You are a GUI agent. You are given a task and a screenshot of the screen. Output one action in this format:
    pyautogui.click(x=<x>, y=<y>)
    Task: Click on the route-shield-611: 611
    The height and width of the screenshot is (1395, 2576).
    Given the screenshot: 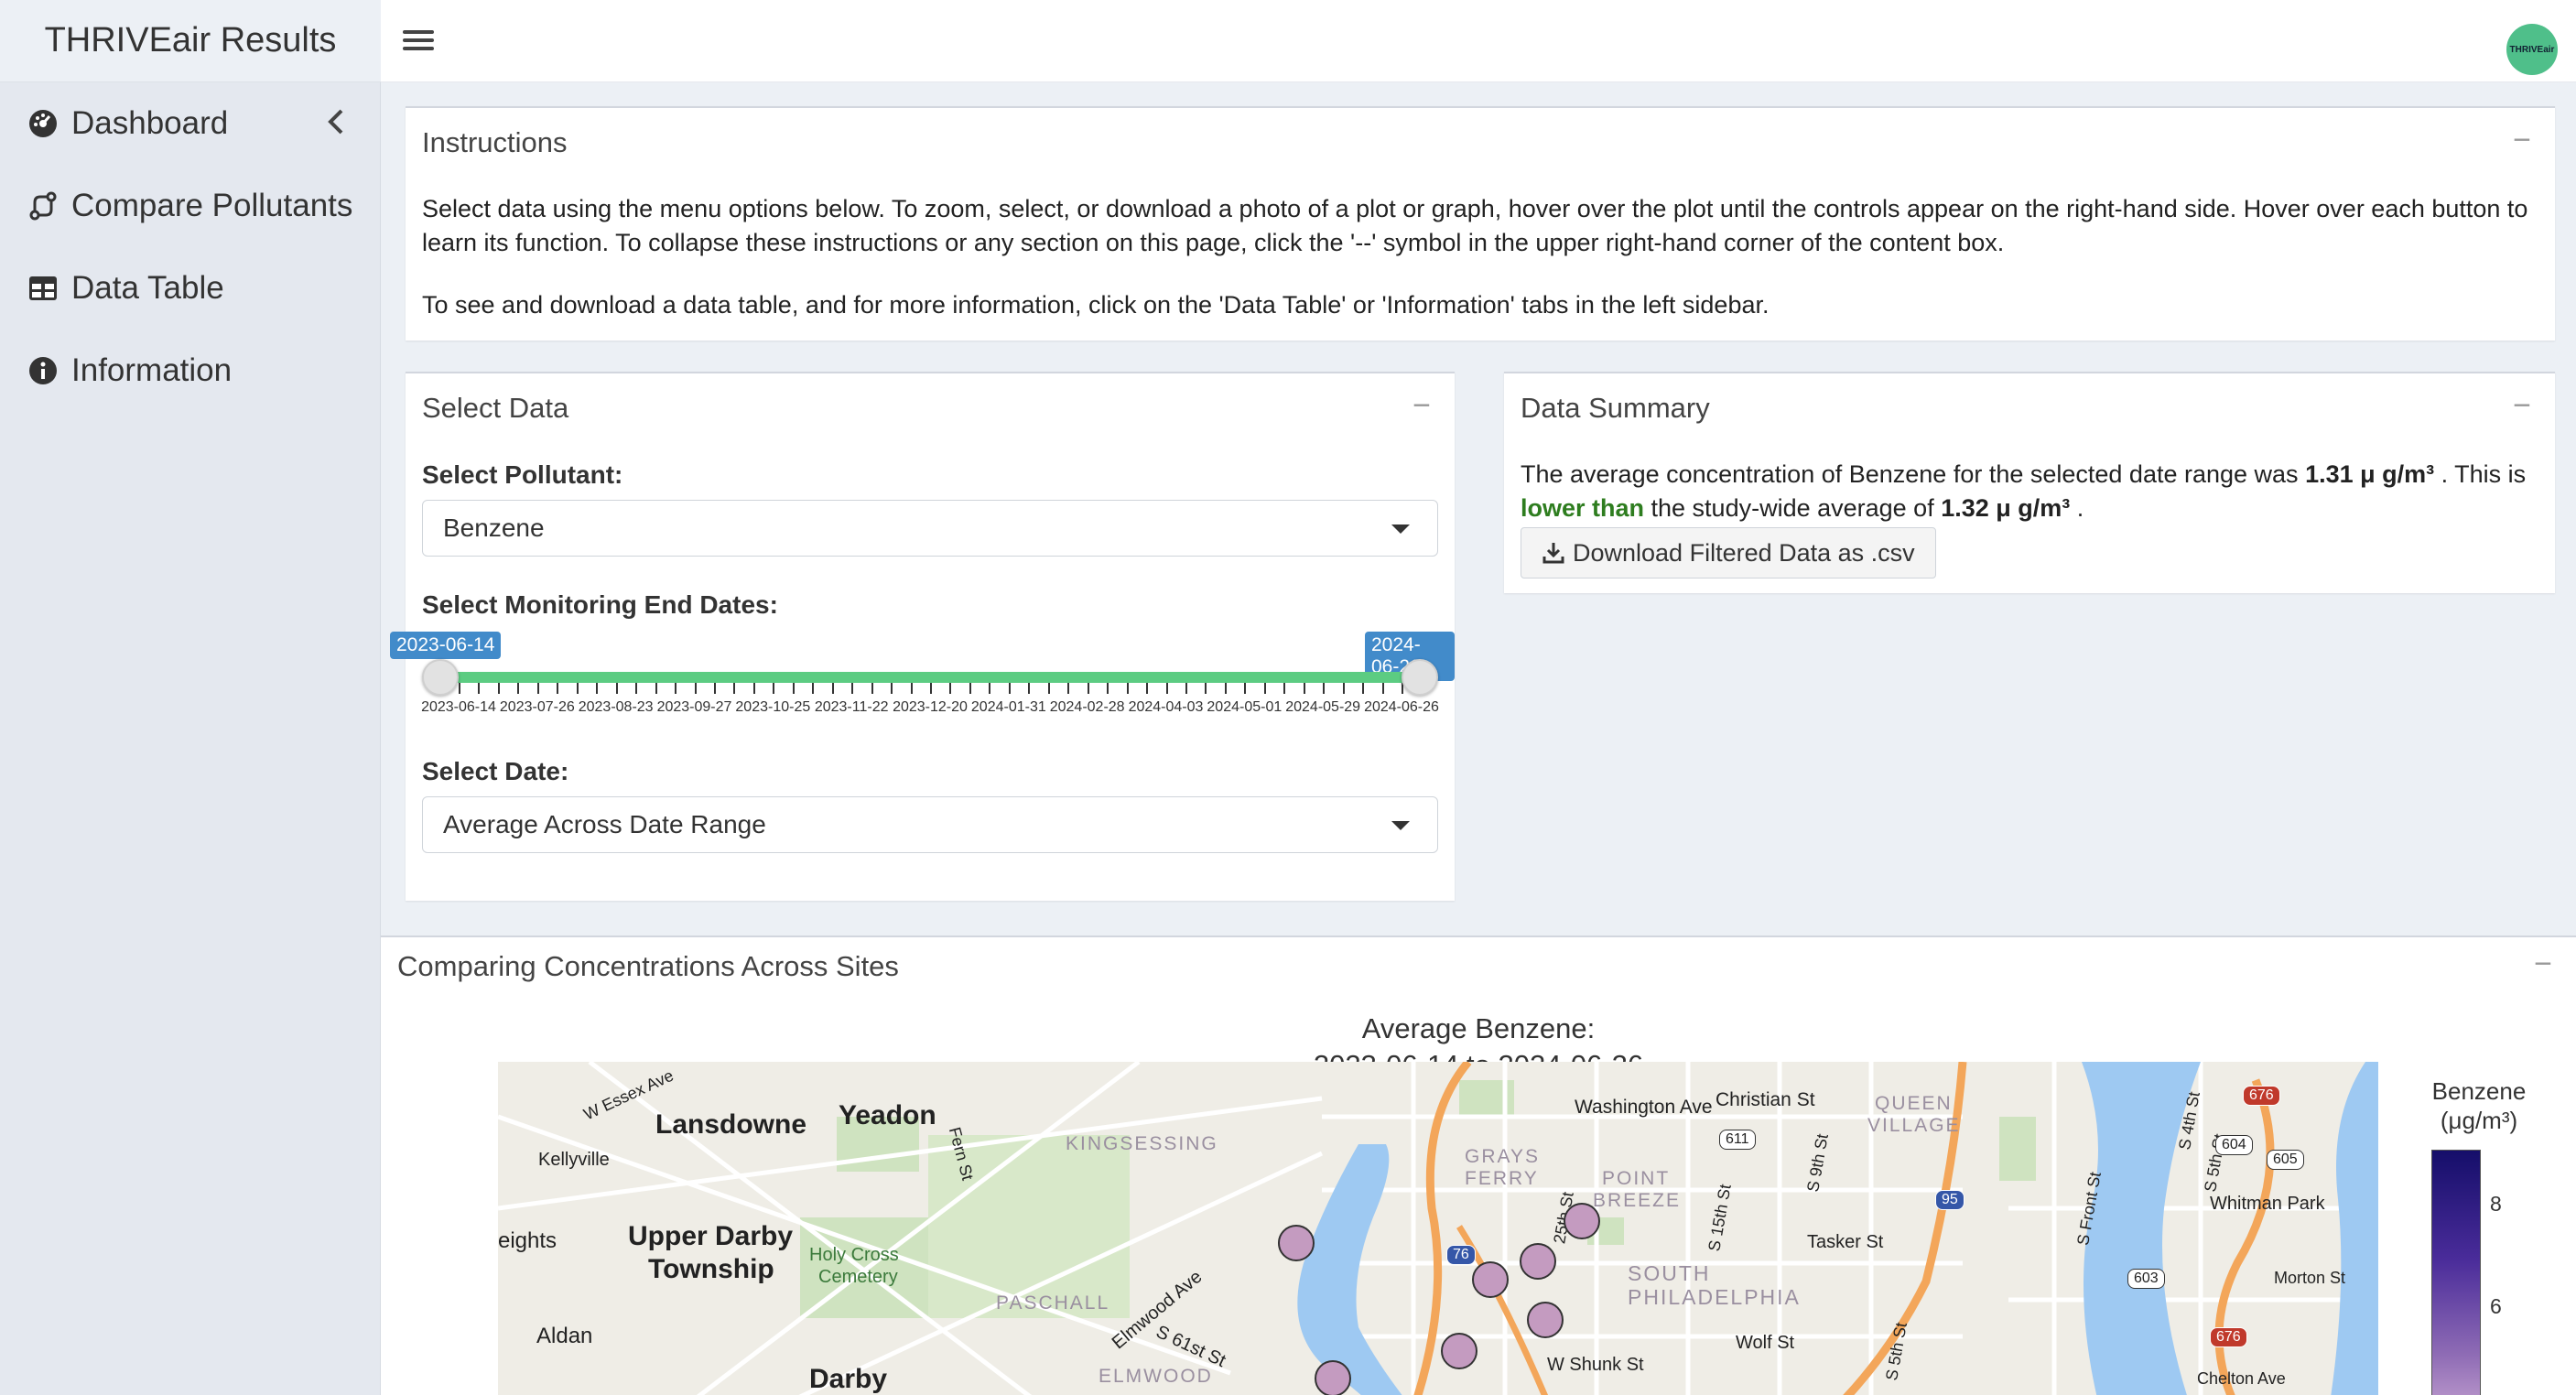 What is the action you would take?
    pyautogui.click(x=1738, y=1140)
    